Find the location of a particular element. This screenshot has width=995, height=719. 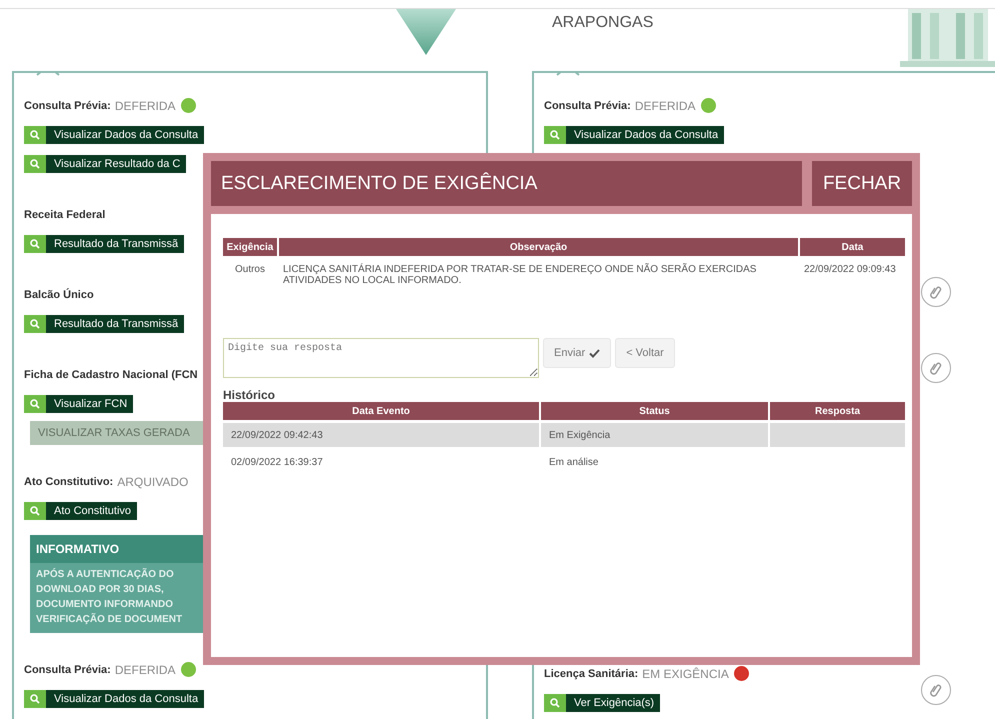

table-cell: Em Exigência is located at coordinates (579, 435).